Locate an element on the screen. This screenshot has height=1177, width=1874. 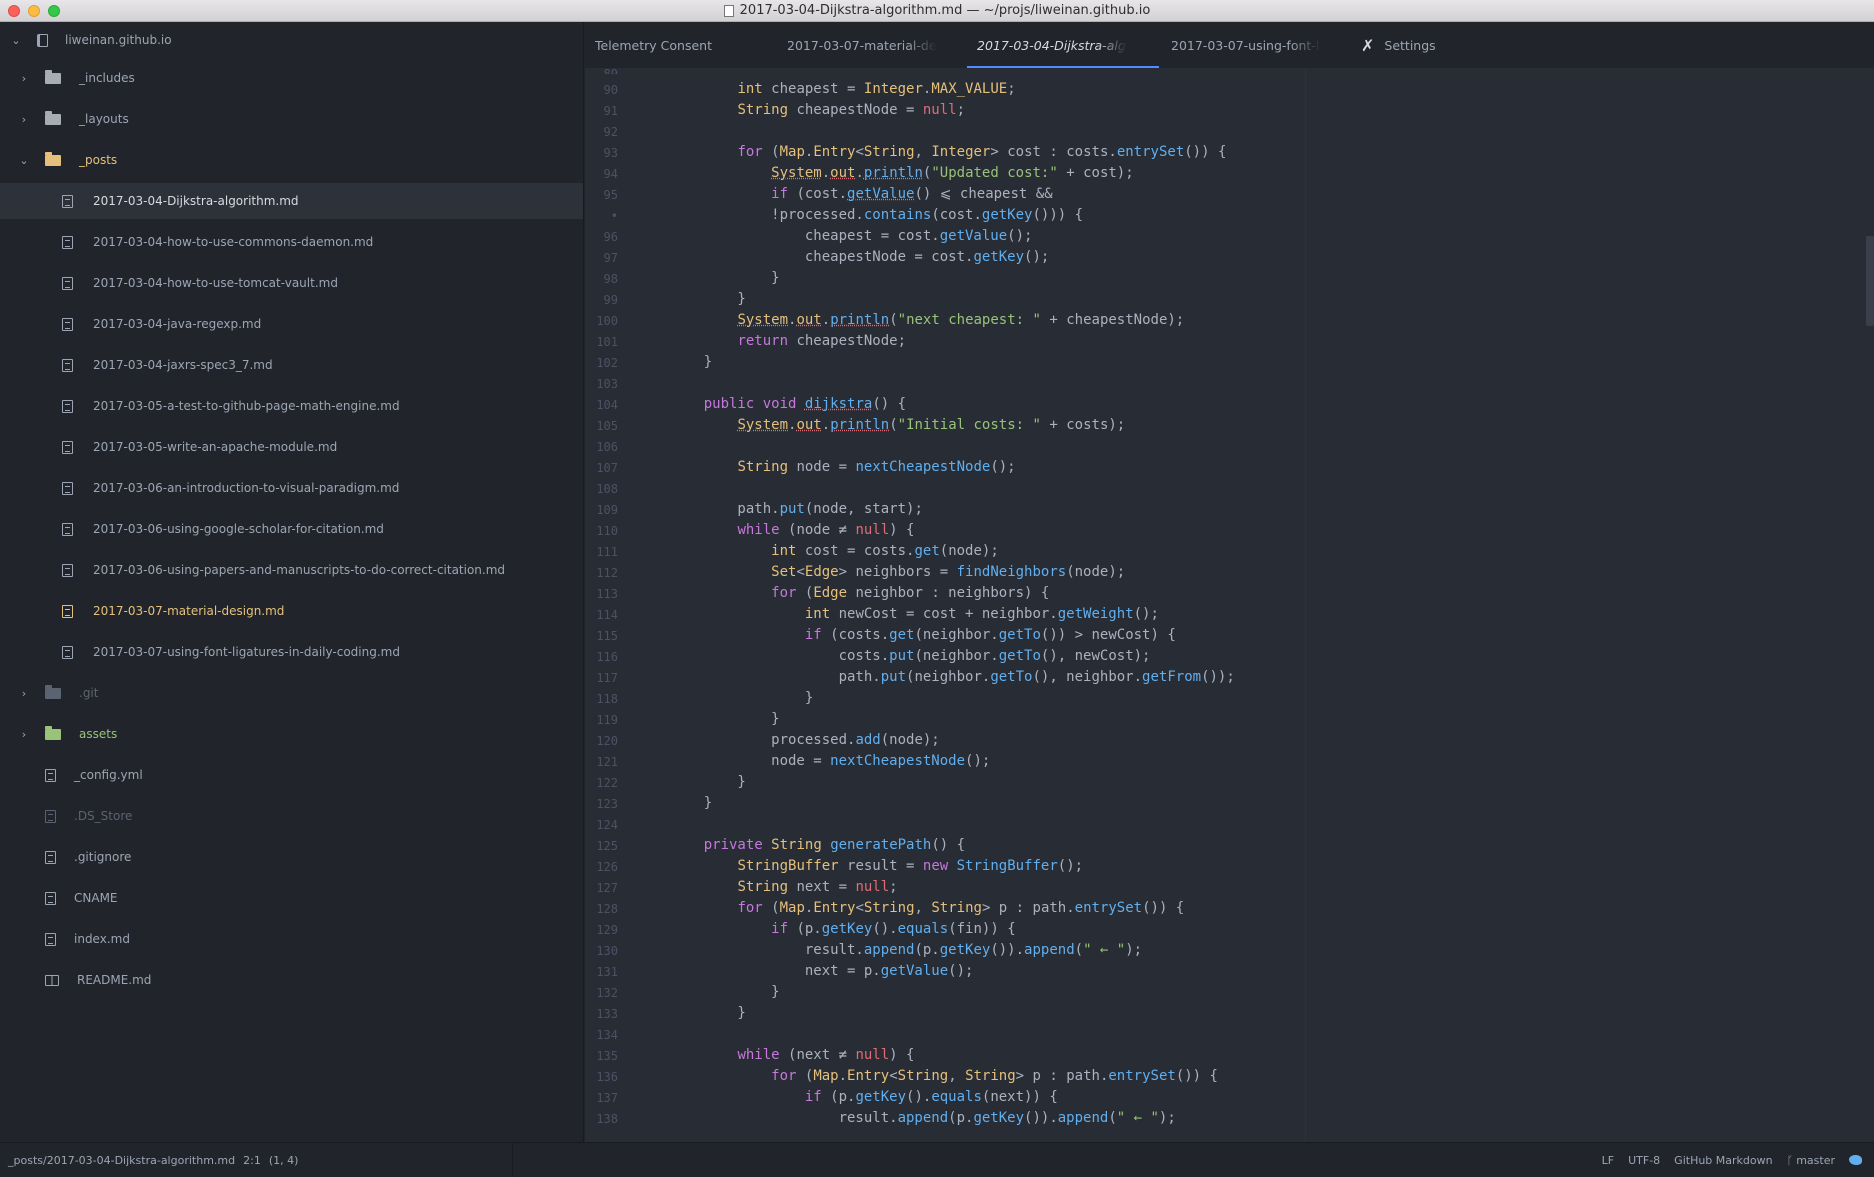
code-line: next = p.getValue(); is located at coordinates (822, 971).